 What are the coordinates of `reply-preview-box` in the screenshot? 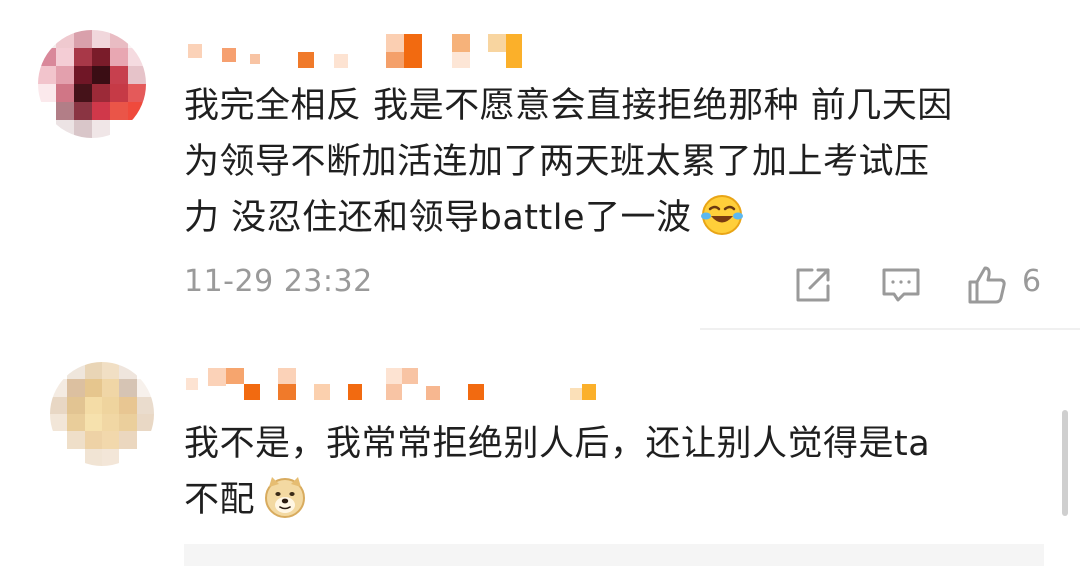 It's located at (614, 555).